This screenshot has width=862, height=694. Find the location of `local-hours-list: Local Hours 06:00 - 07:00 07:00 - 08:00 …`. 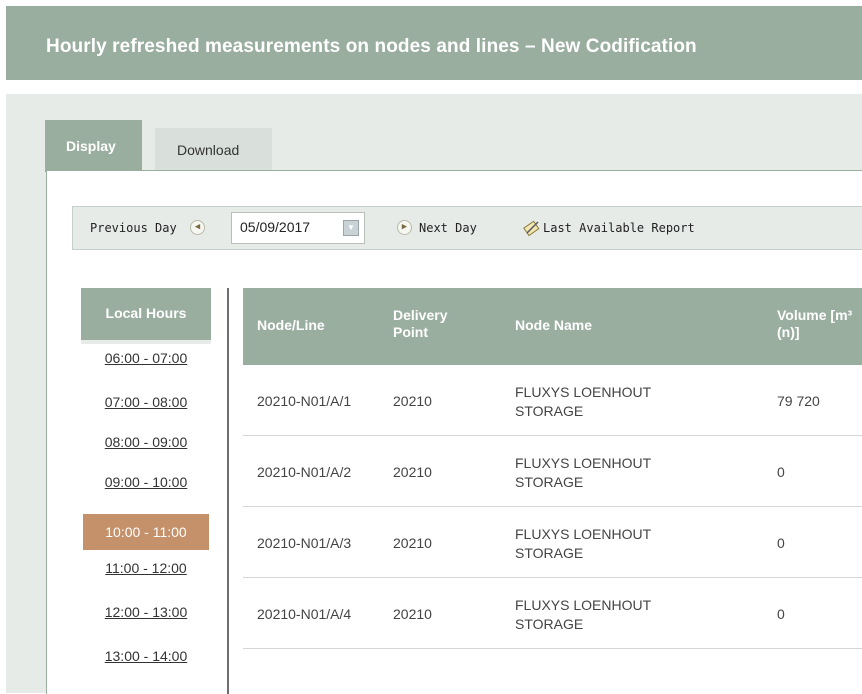

local-hours-list: Local Hours 06:00 - 07:00 07:00 - 08:00 … is located at coordinates (146, 487).